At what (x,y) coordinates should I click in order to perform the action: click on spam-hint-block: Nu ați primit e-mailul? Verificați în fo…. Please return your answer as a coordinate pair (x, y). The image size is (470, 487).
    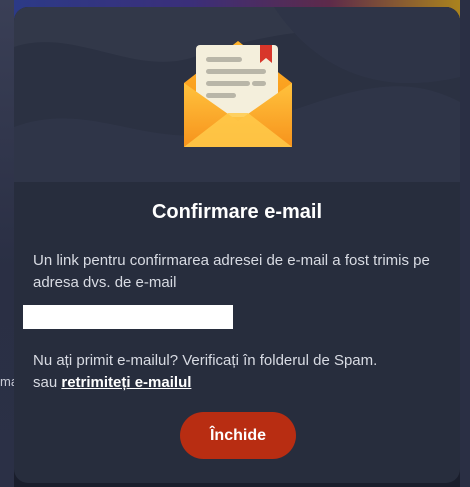
    Looking at the image, I should click on (240, 372).